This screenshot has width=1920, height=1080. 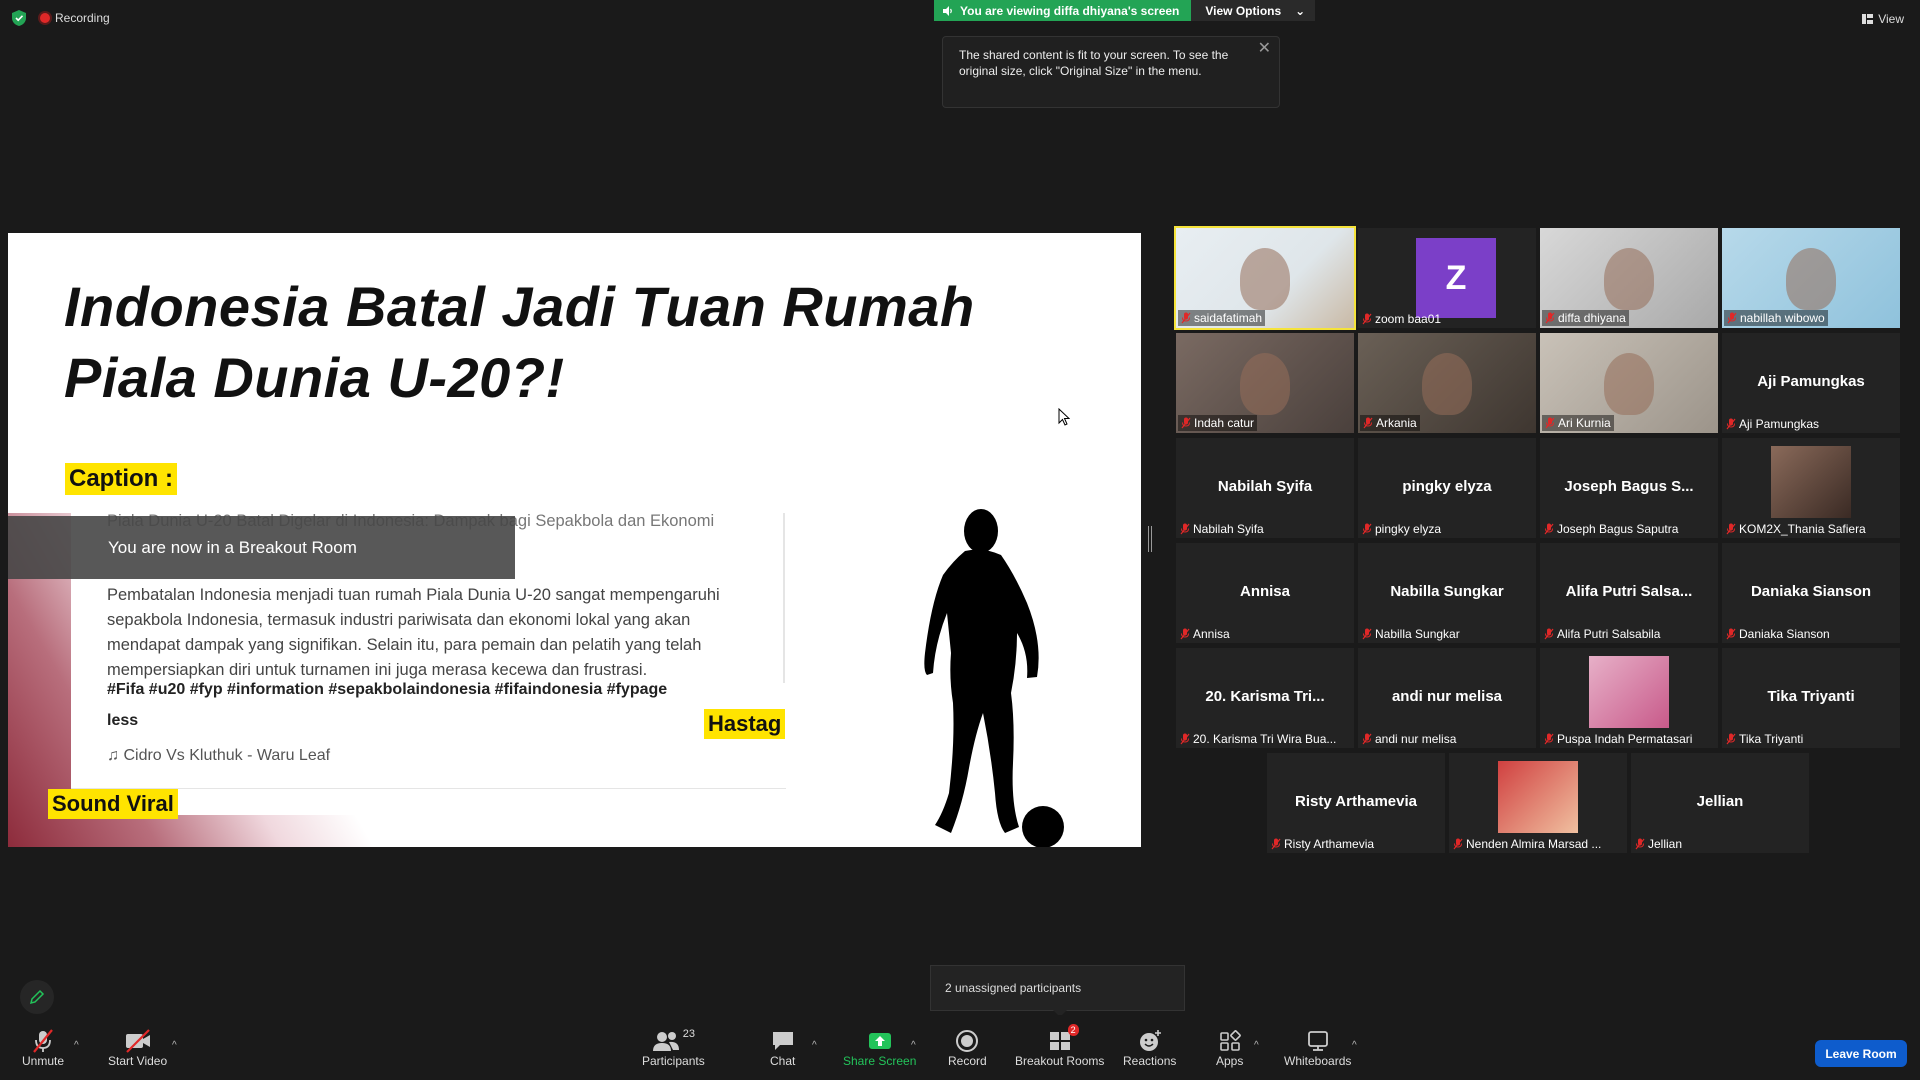 I want to click on participant-tile: Nabilla Sungkar Nabilla Sungkar, so click(x=1447, y=593).